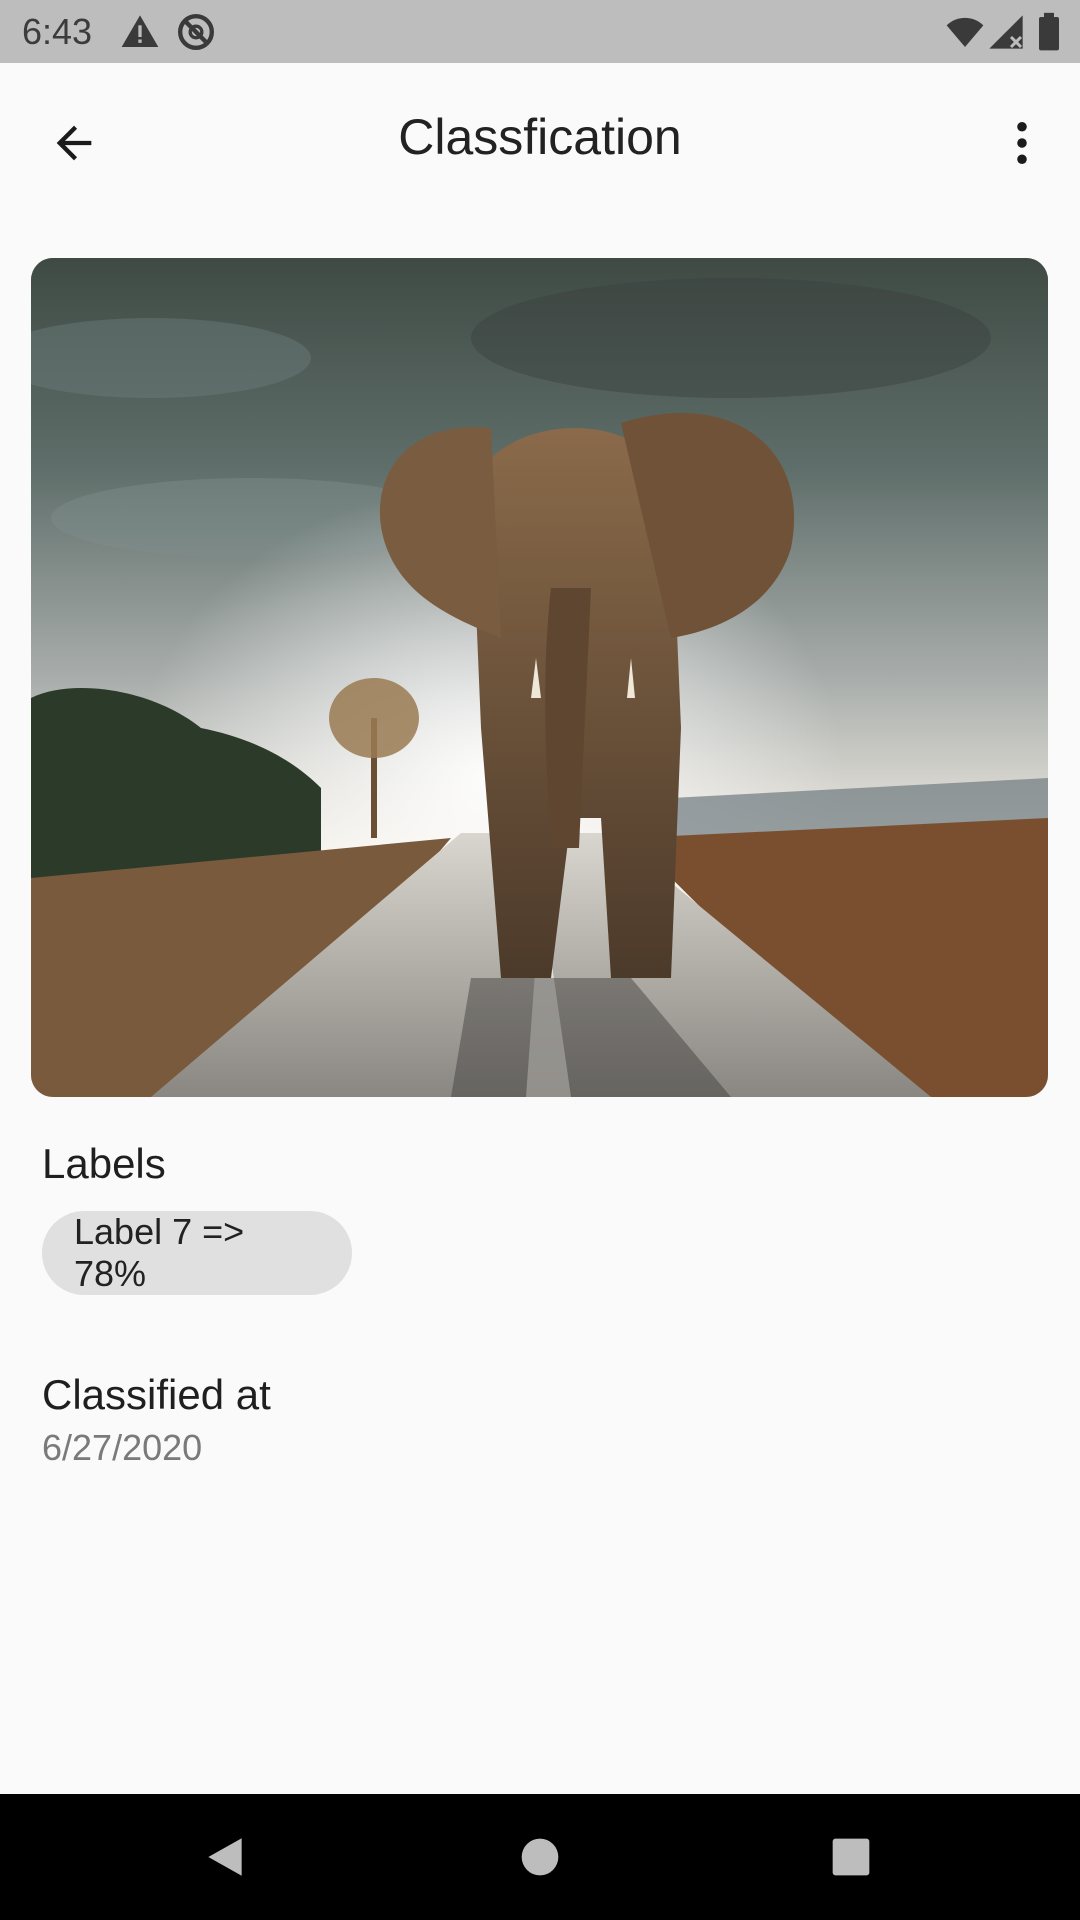  I want to click on no-sync-icon, so click(196, 32).